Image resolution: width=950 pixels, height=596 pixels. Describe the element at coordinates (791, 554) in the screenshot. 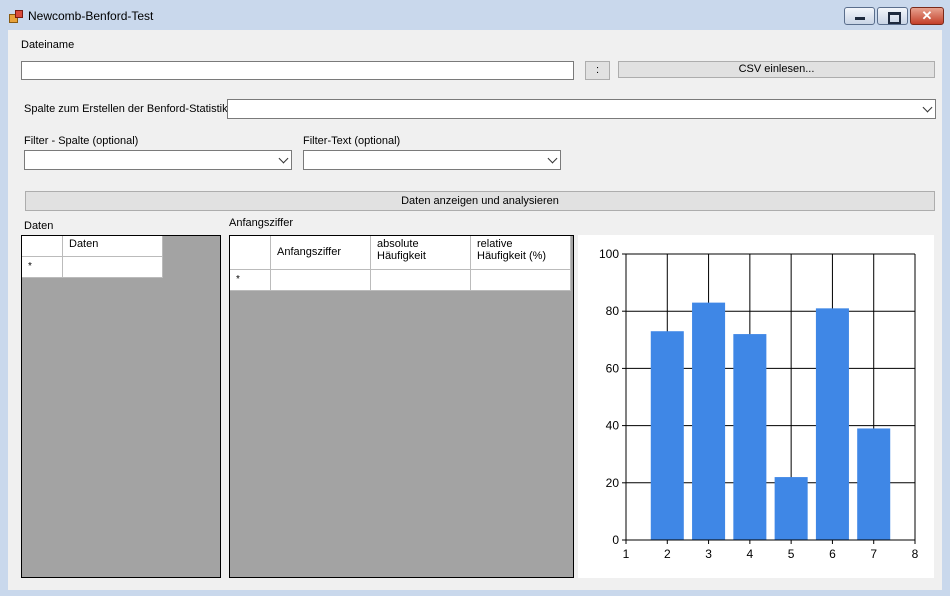

I see `x-tick-label: 5` at that location.